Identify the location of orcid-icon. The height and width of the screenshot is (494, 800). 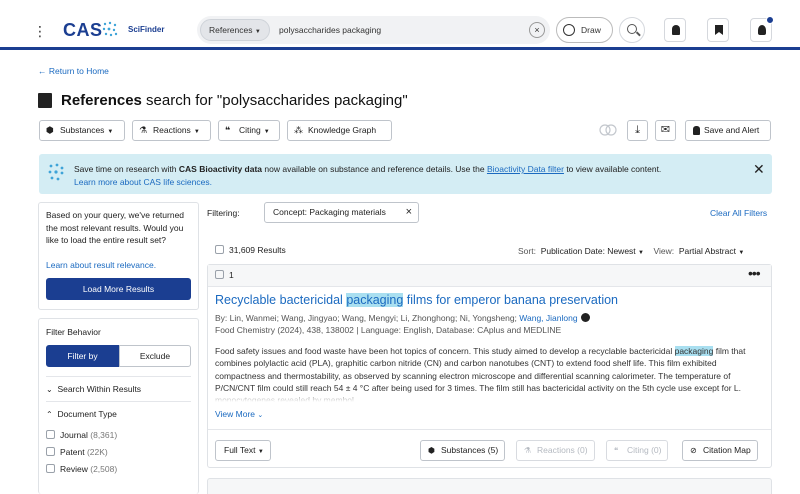
(585, 317).